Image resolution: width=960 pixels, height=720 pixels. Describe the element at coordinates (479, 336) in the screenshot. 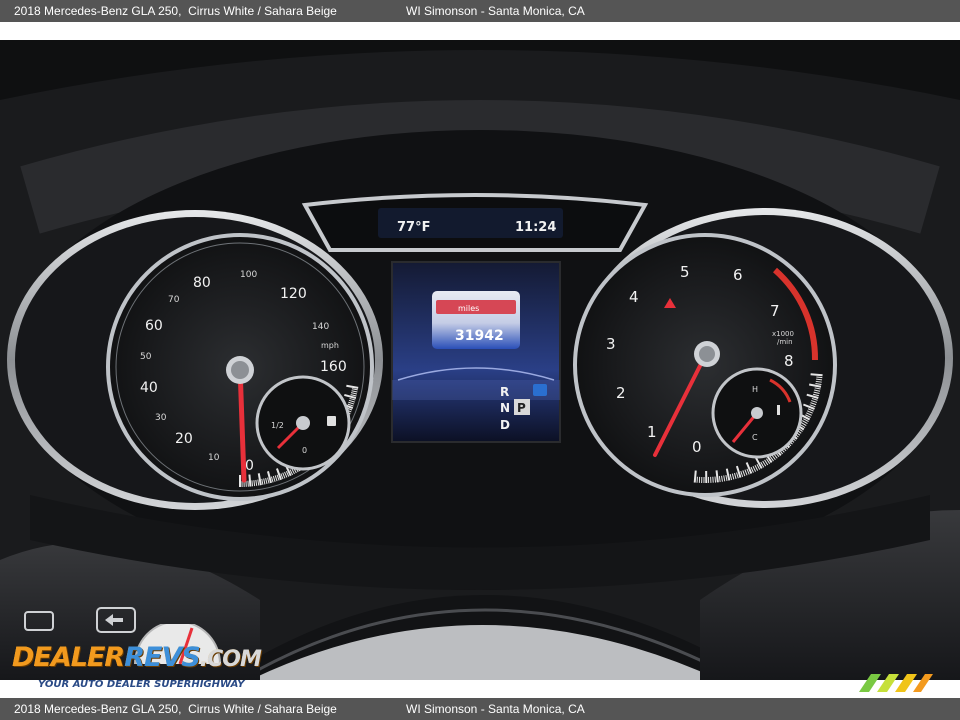

I see `odometer-value: 31942` at that location.